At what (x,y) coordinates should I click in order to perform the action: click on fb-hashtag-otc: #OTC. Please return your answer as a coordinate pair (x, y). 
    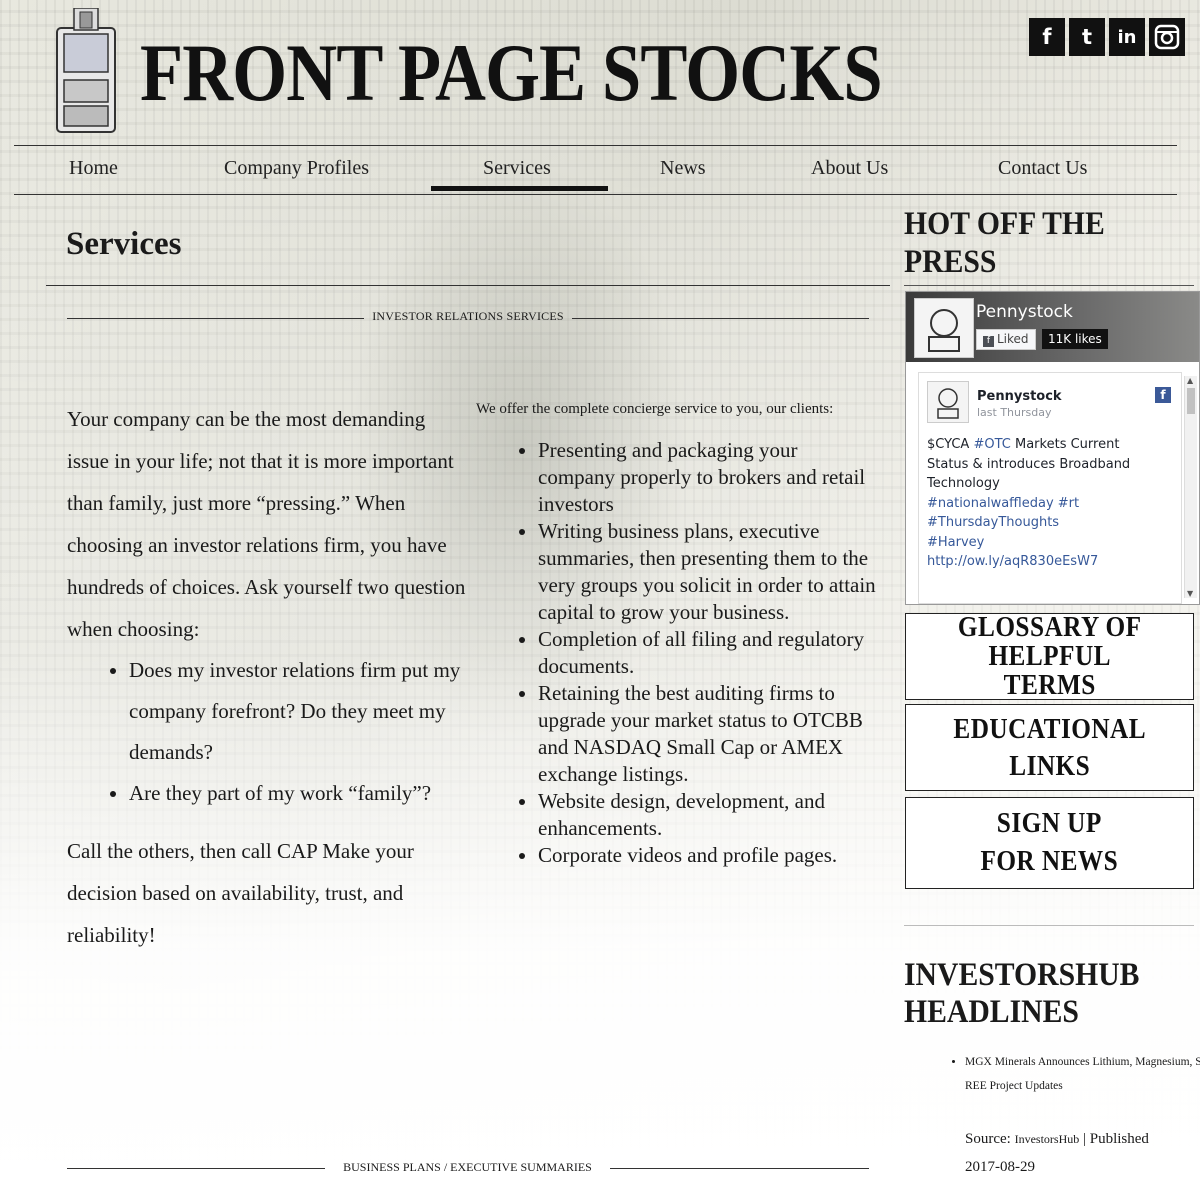
    Looking at the image, I should click on (991, 444).